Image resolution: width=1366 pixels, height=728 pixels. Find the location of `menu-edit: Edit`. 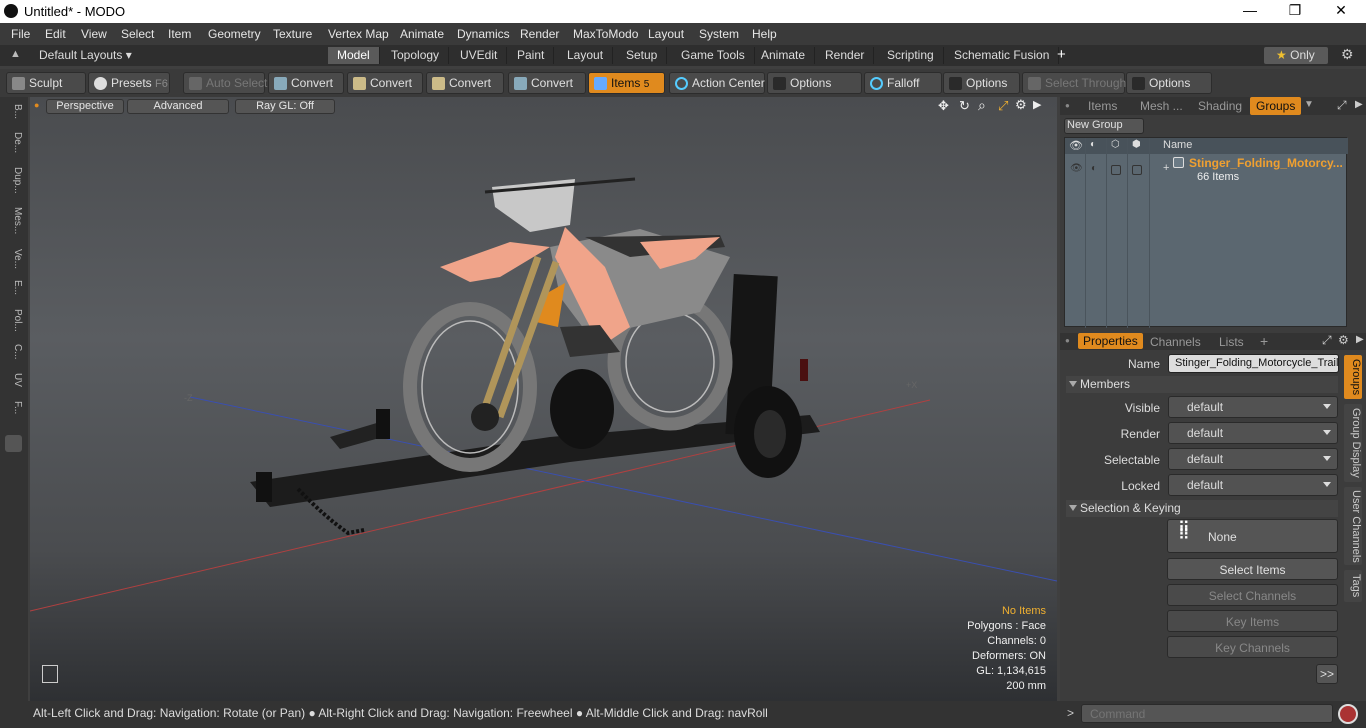

menu-edit: Edit is located at coordinates (55, 34).